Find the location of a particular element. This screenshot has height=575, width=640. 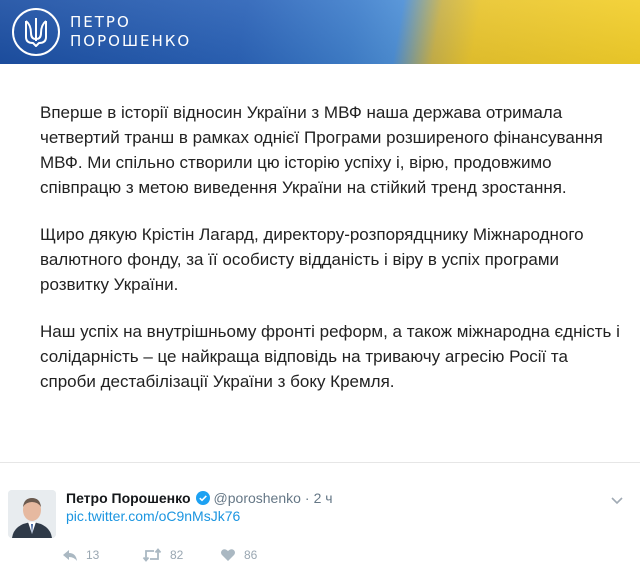

author-handle: @poroshenko is located at coordinates (257, 498).